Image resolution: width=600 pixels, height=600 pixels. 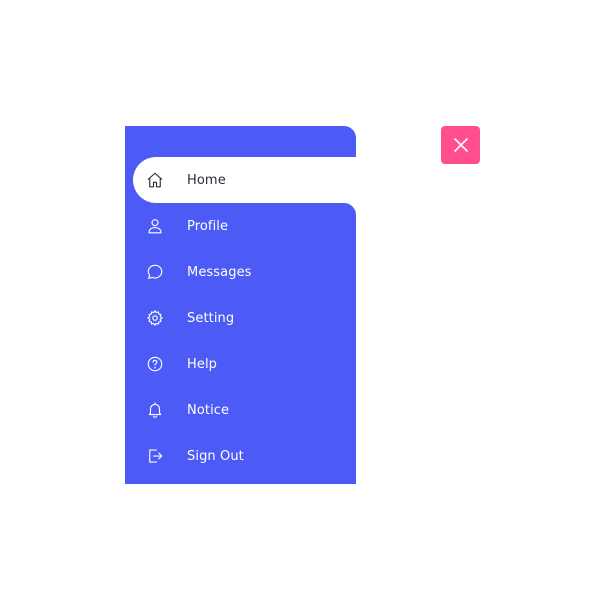 I want to click on sidebar-item-sign-out: Sign Out, so click(x=244, y=456).